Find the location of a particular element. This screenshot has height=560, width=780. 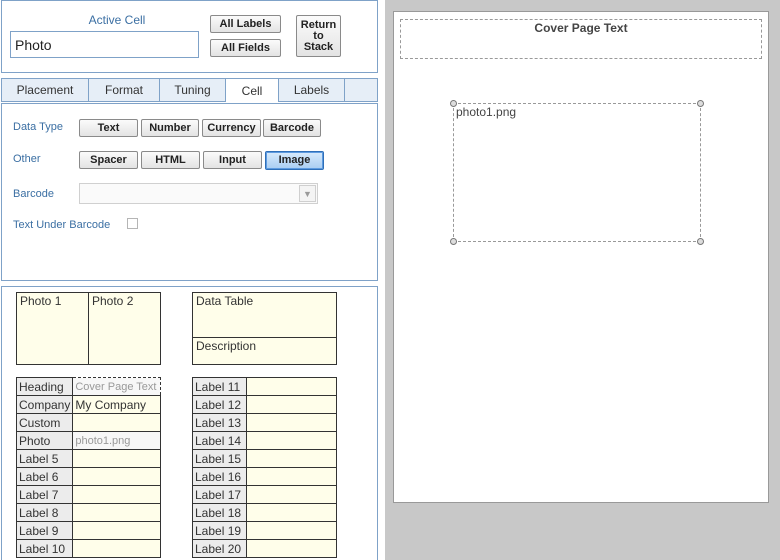

other-label: Other is located at coordinates (27, 159).